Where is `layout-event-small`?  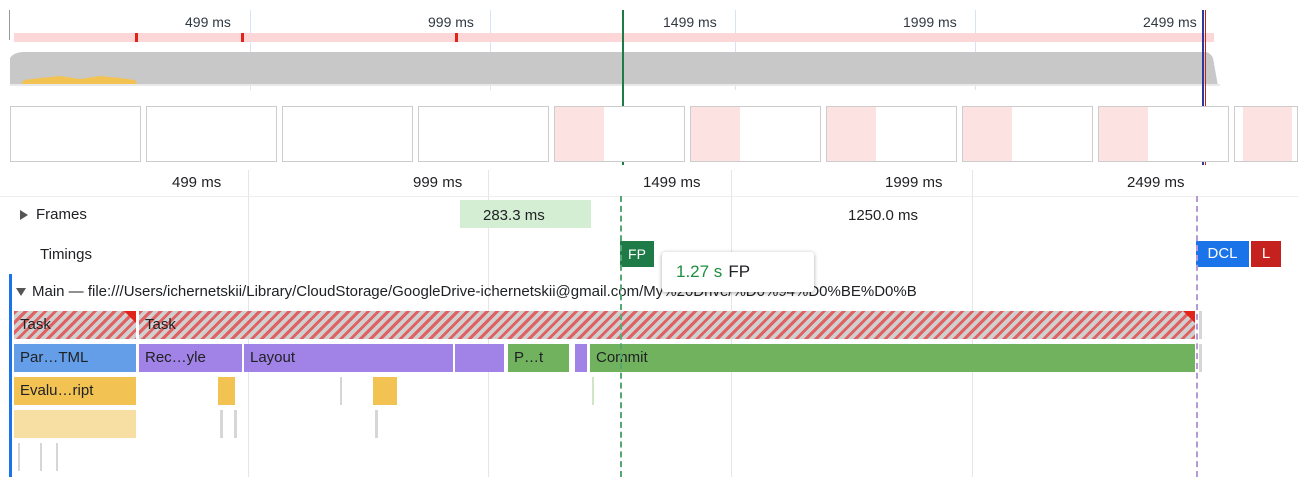 layout-event-small is located at coordinates (480, 358).